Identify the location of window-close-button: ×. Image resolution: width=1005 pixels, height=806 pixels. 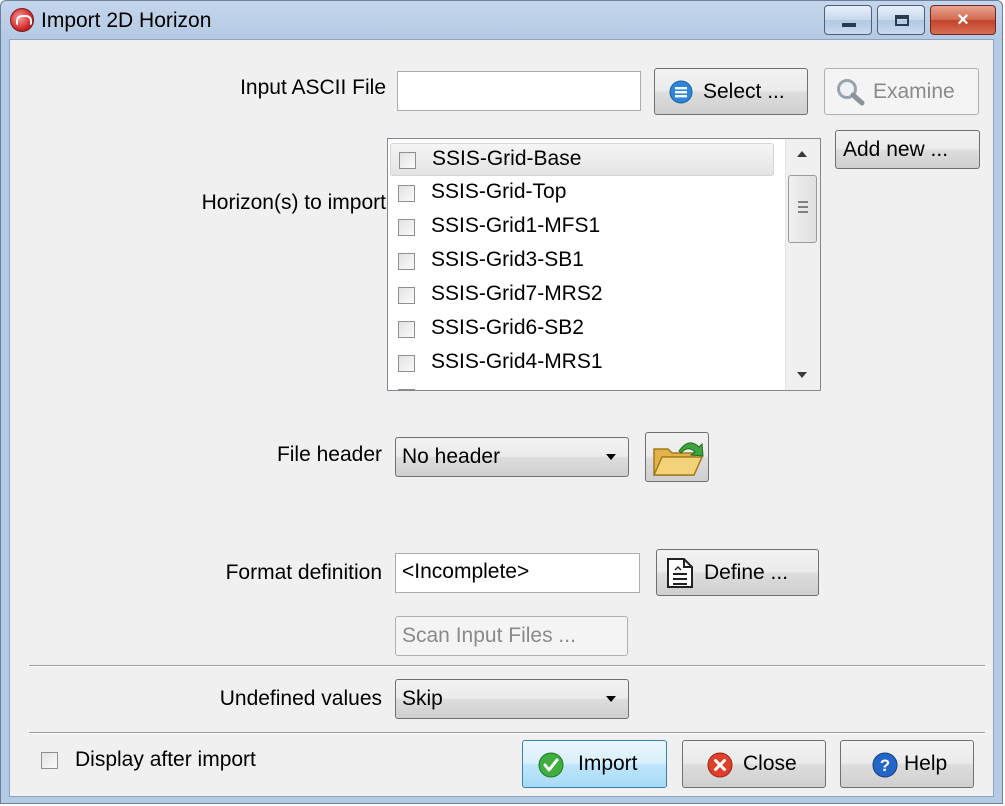
(963, 20).